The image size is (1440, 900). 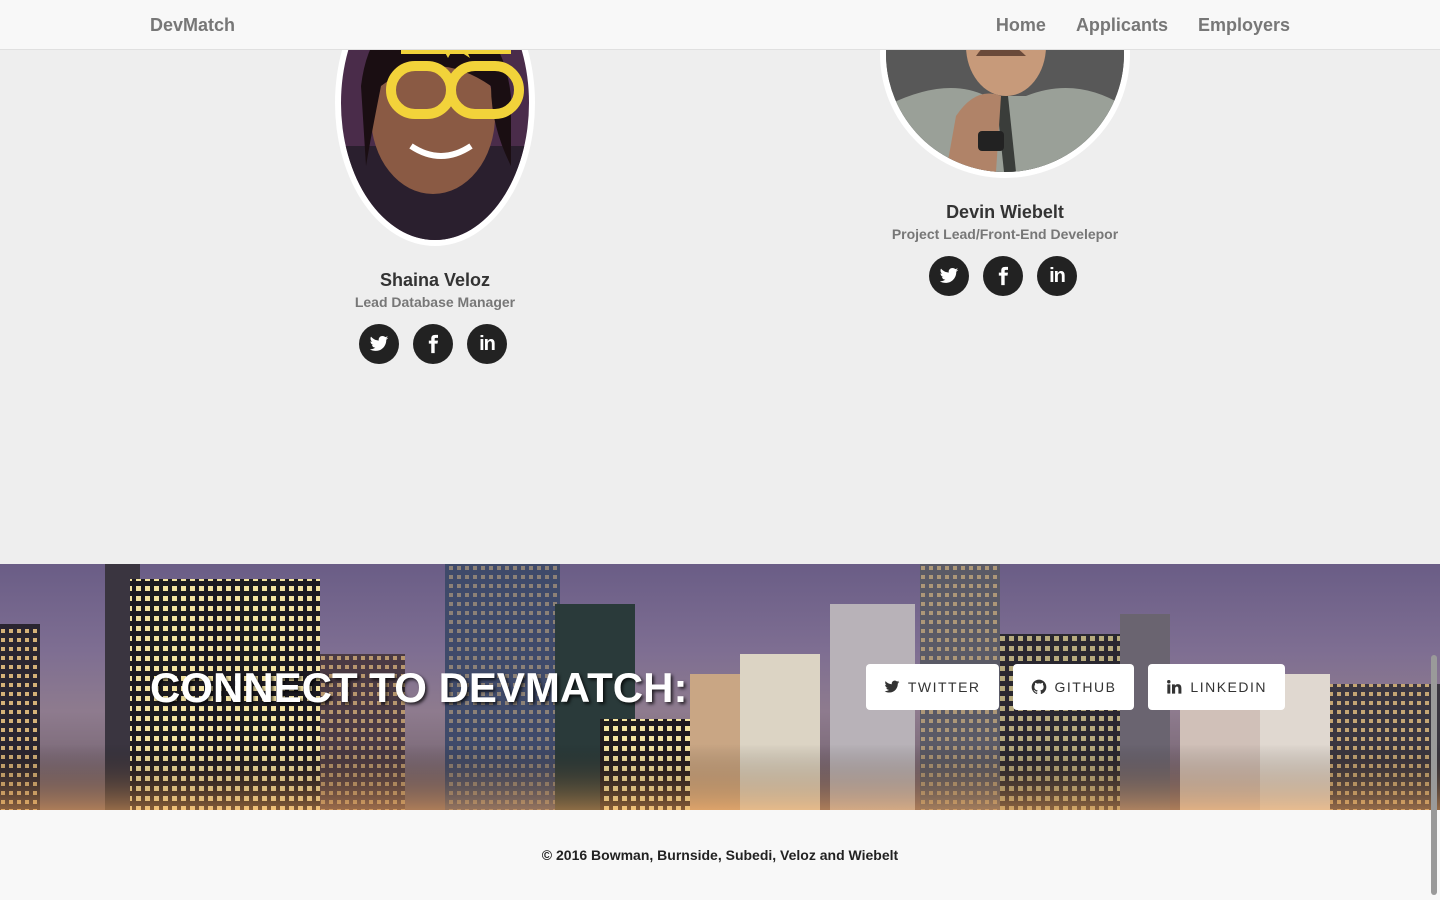 I want to click on member-name: Devin Wiebelt, so click(x=1005, y=212).